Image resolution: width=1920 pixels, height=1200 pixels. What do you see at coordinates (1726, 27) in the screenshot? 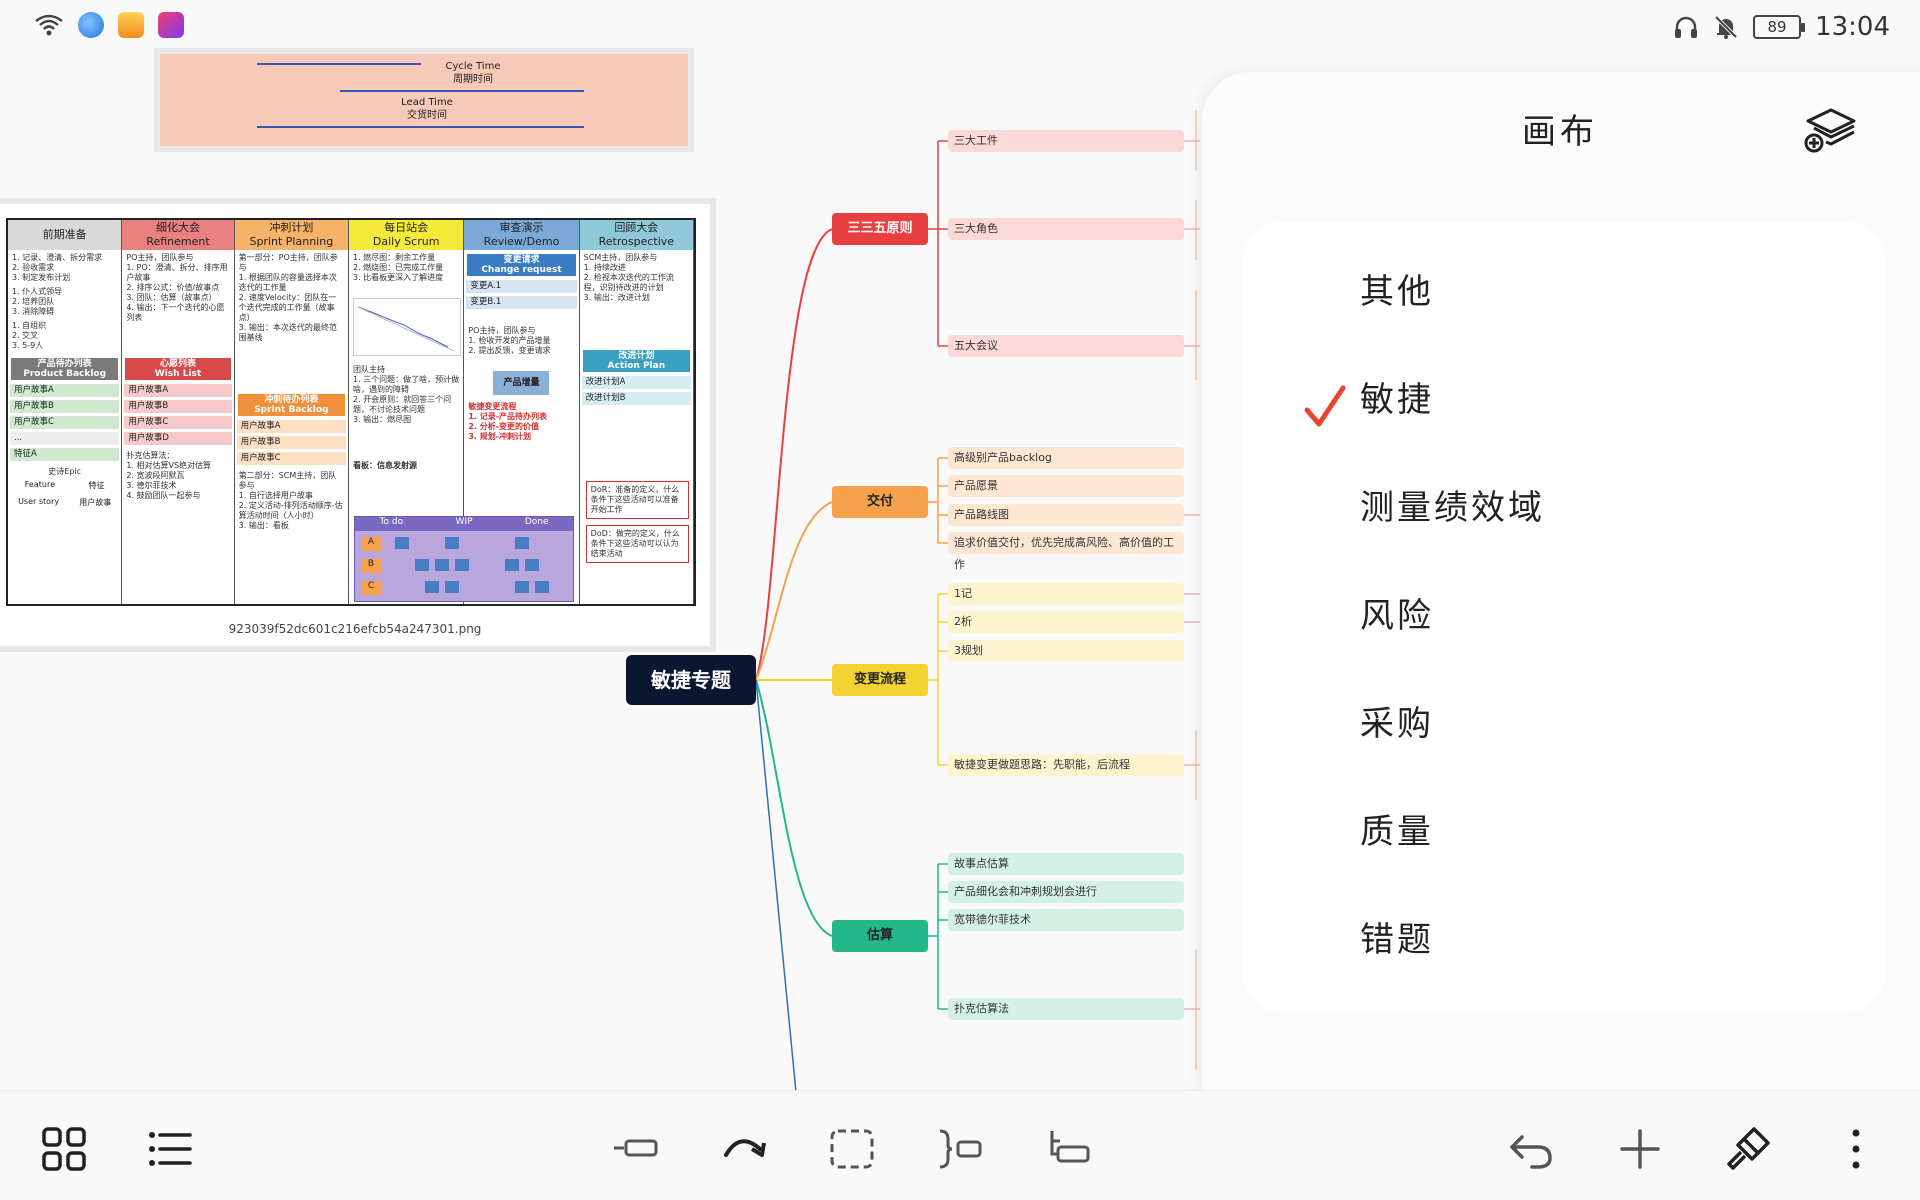
I see `mute-bell-icon` at bounding box center [1726, 27].